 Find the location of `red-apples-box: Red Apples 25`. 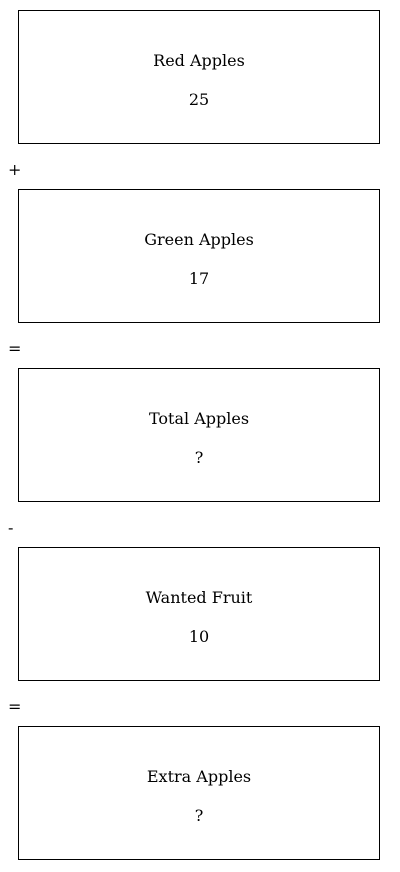

red-apples-box: Red Apples 25 is located at coordinates (199, 77).